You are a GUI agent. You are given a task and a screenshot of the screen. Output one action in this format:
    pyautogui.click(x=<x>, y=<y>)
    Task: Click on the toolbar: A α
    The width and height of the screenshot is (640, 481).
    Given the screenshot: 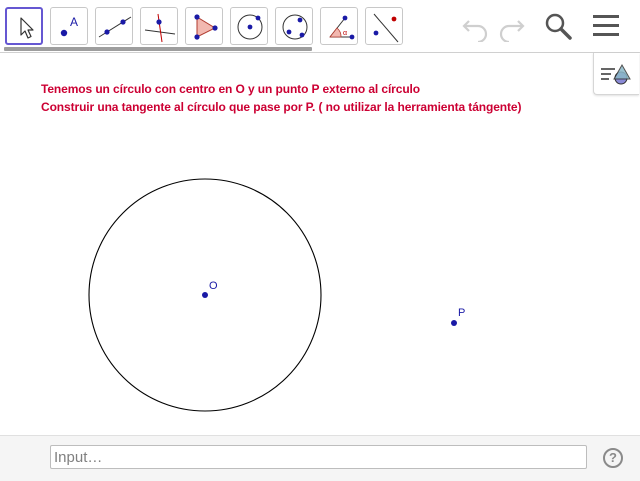 What is the action you would take?
    pyautogui.click(x=320, y=26)
    